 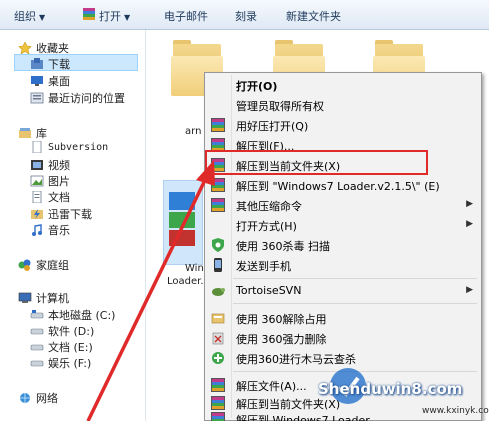 I want to click on nav-drive-d: 软件 (D:), so click(x=62, y=331).